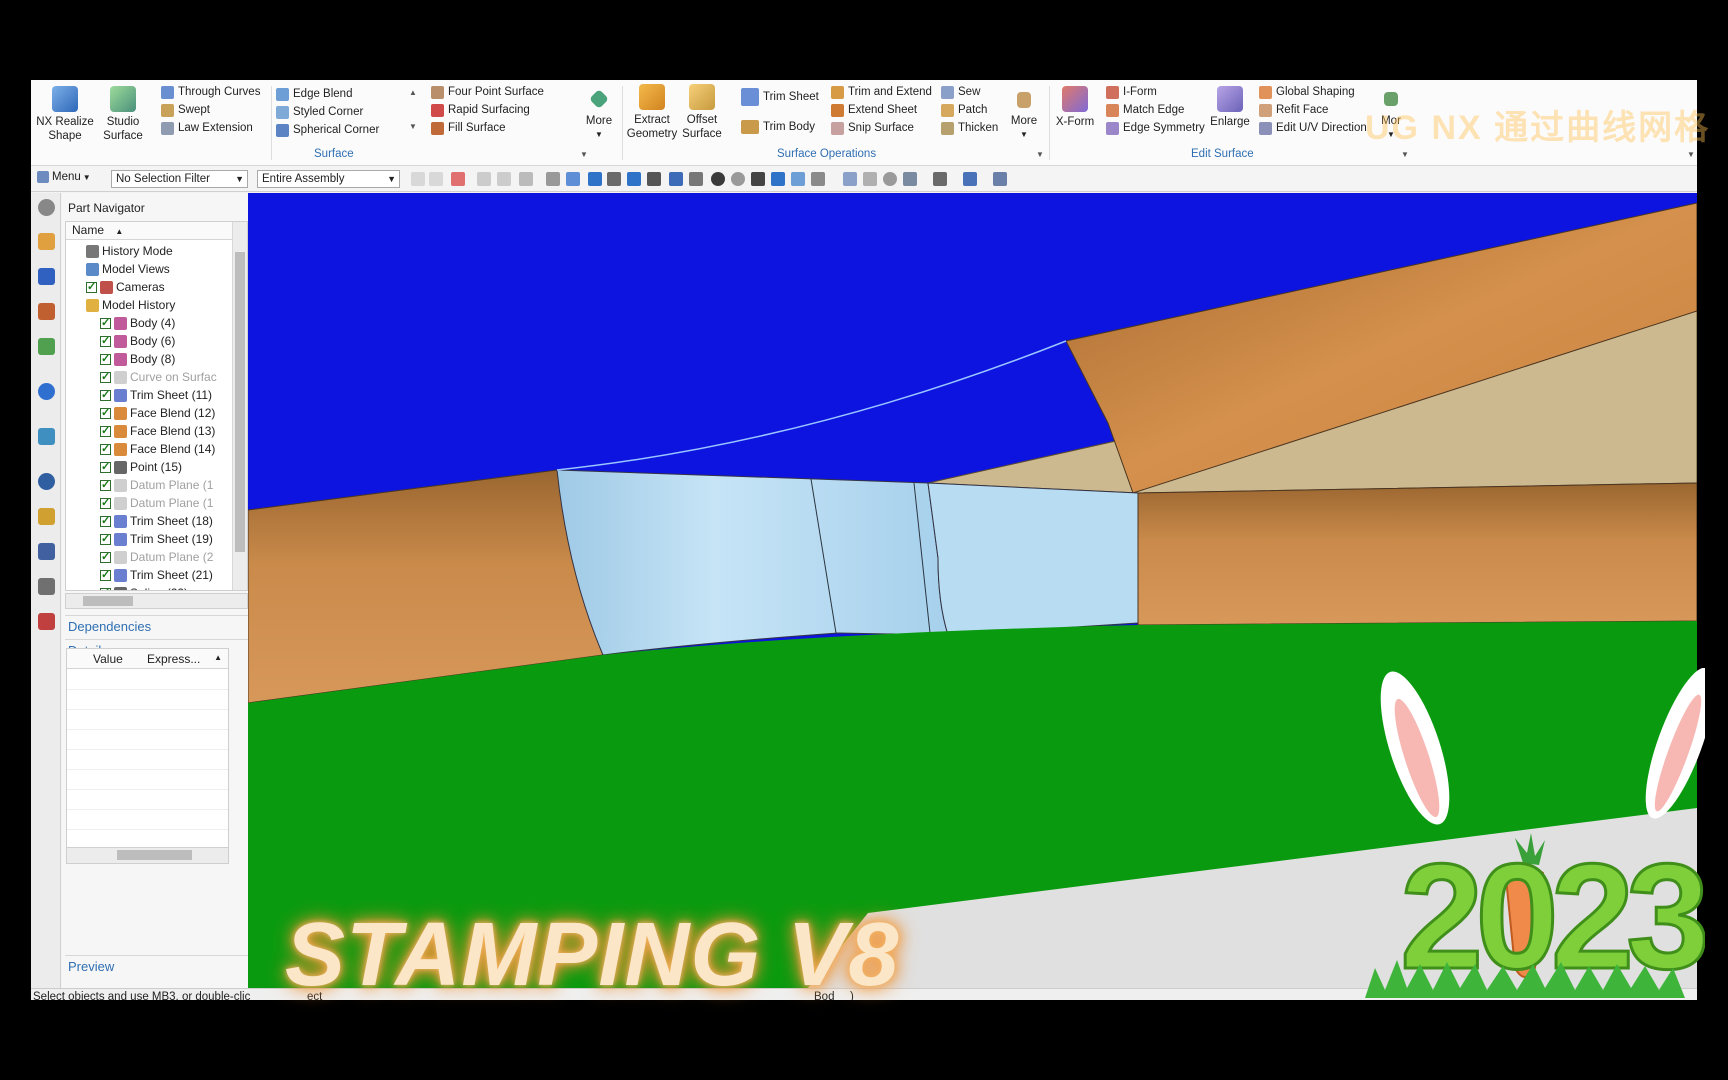 The height and width of the screenshot is (1080, 1728). What do you see at coordinates (738, 179) in the screenshot?
I see `circle-icon` at bounding box center [738, 179].